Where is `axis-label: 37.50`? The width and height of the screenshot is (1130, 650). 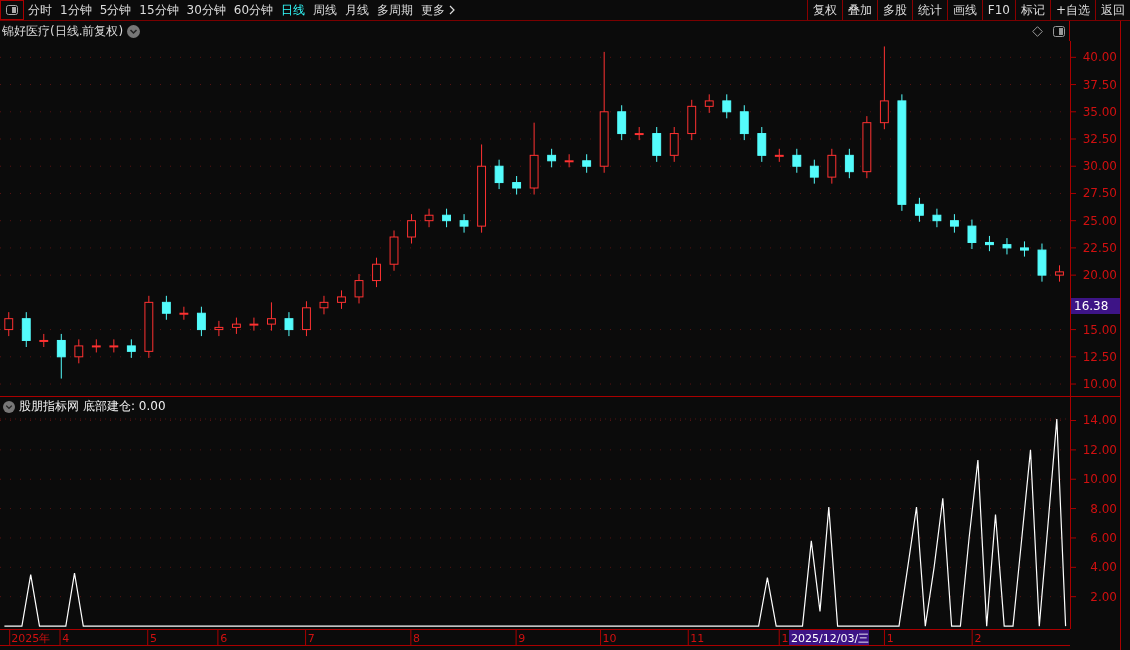 axis-label: 37.50 is located at coordinates (1099, 84).